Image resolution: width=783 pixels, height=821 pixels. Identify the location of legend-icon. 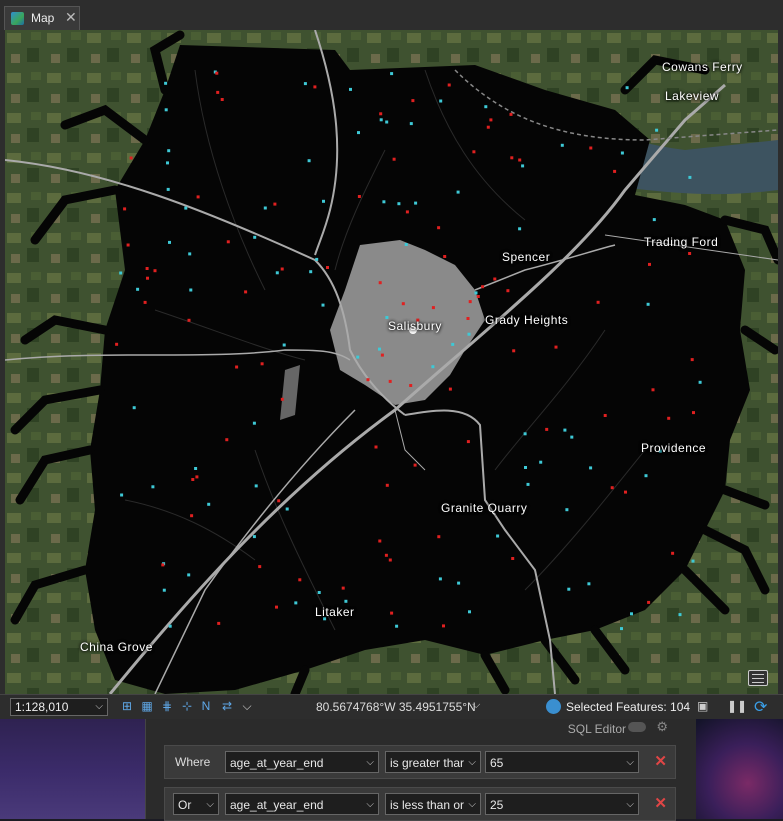
(758, 678).